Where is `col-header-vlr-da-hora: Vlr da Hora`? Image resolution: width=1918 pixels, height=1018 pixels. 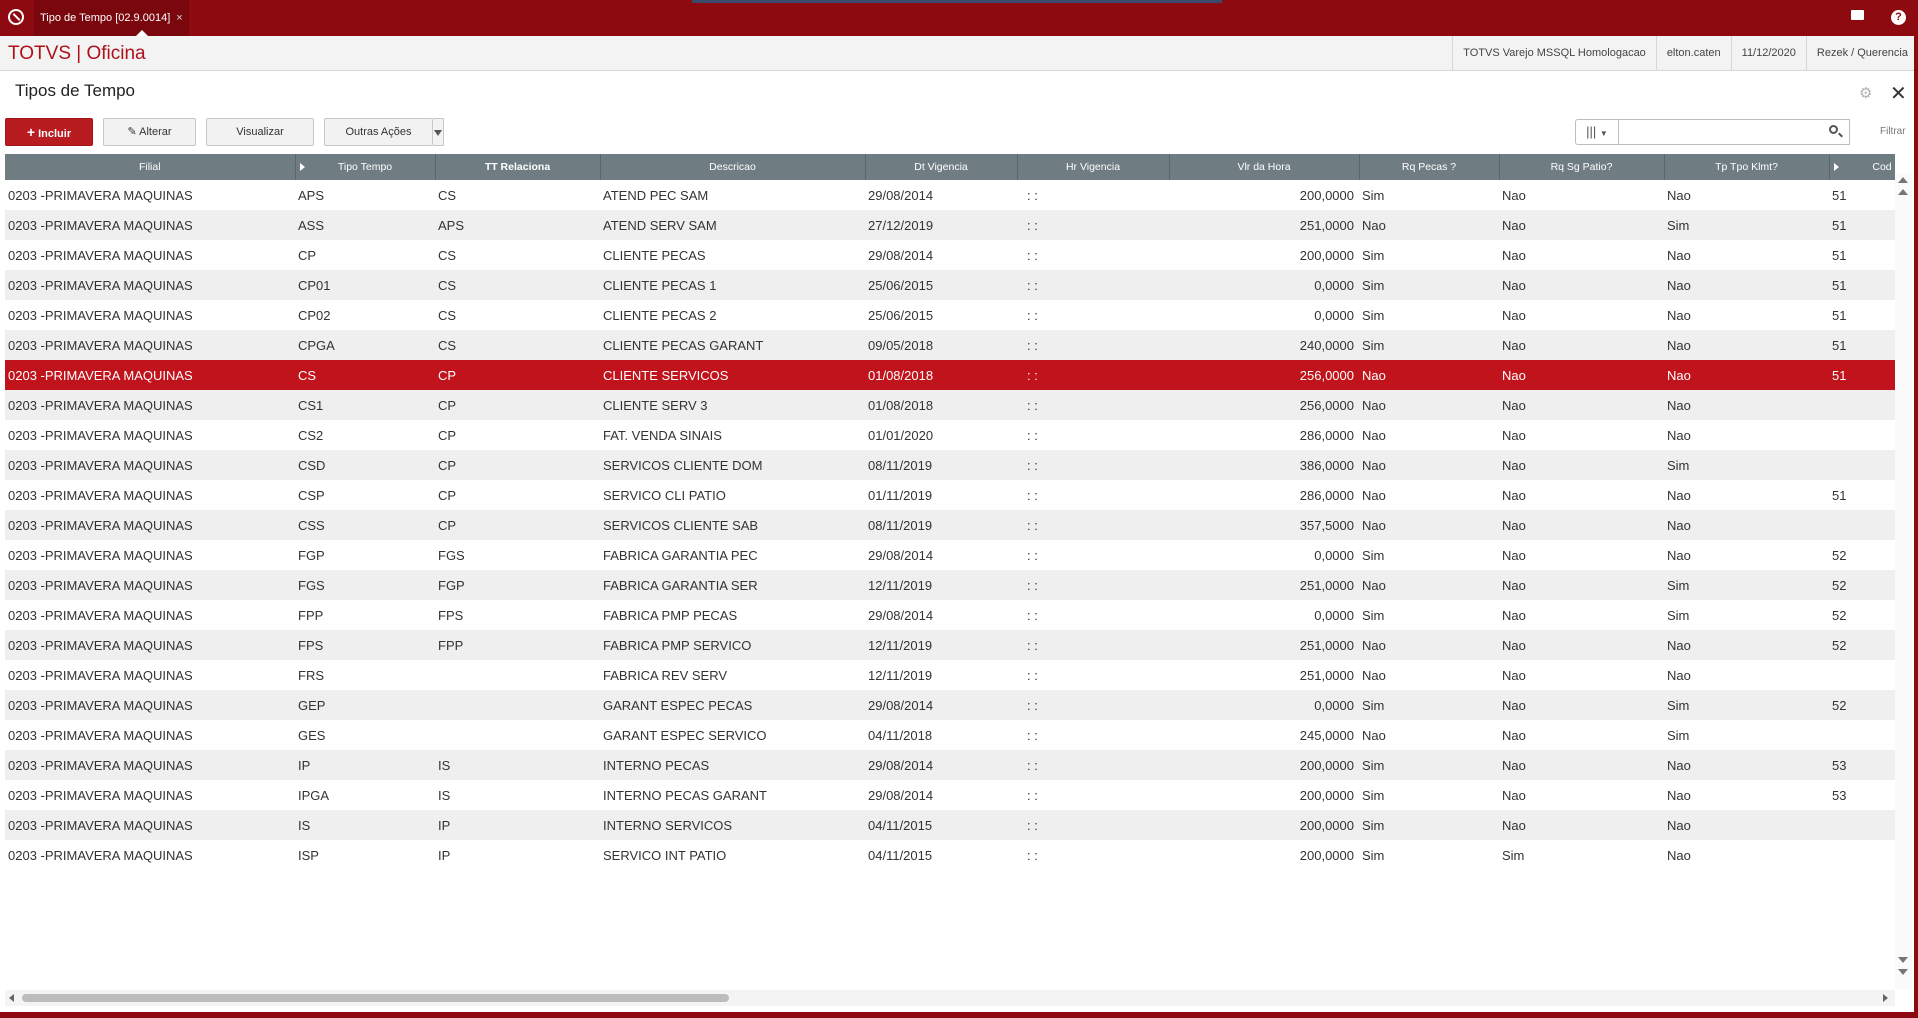 col-header-vlr-da-hora: Vlr da Hora is located at coordinates (1264, 167).